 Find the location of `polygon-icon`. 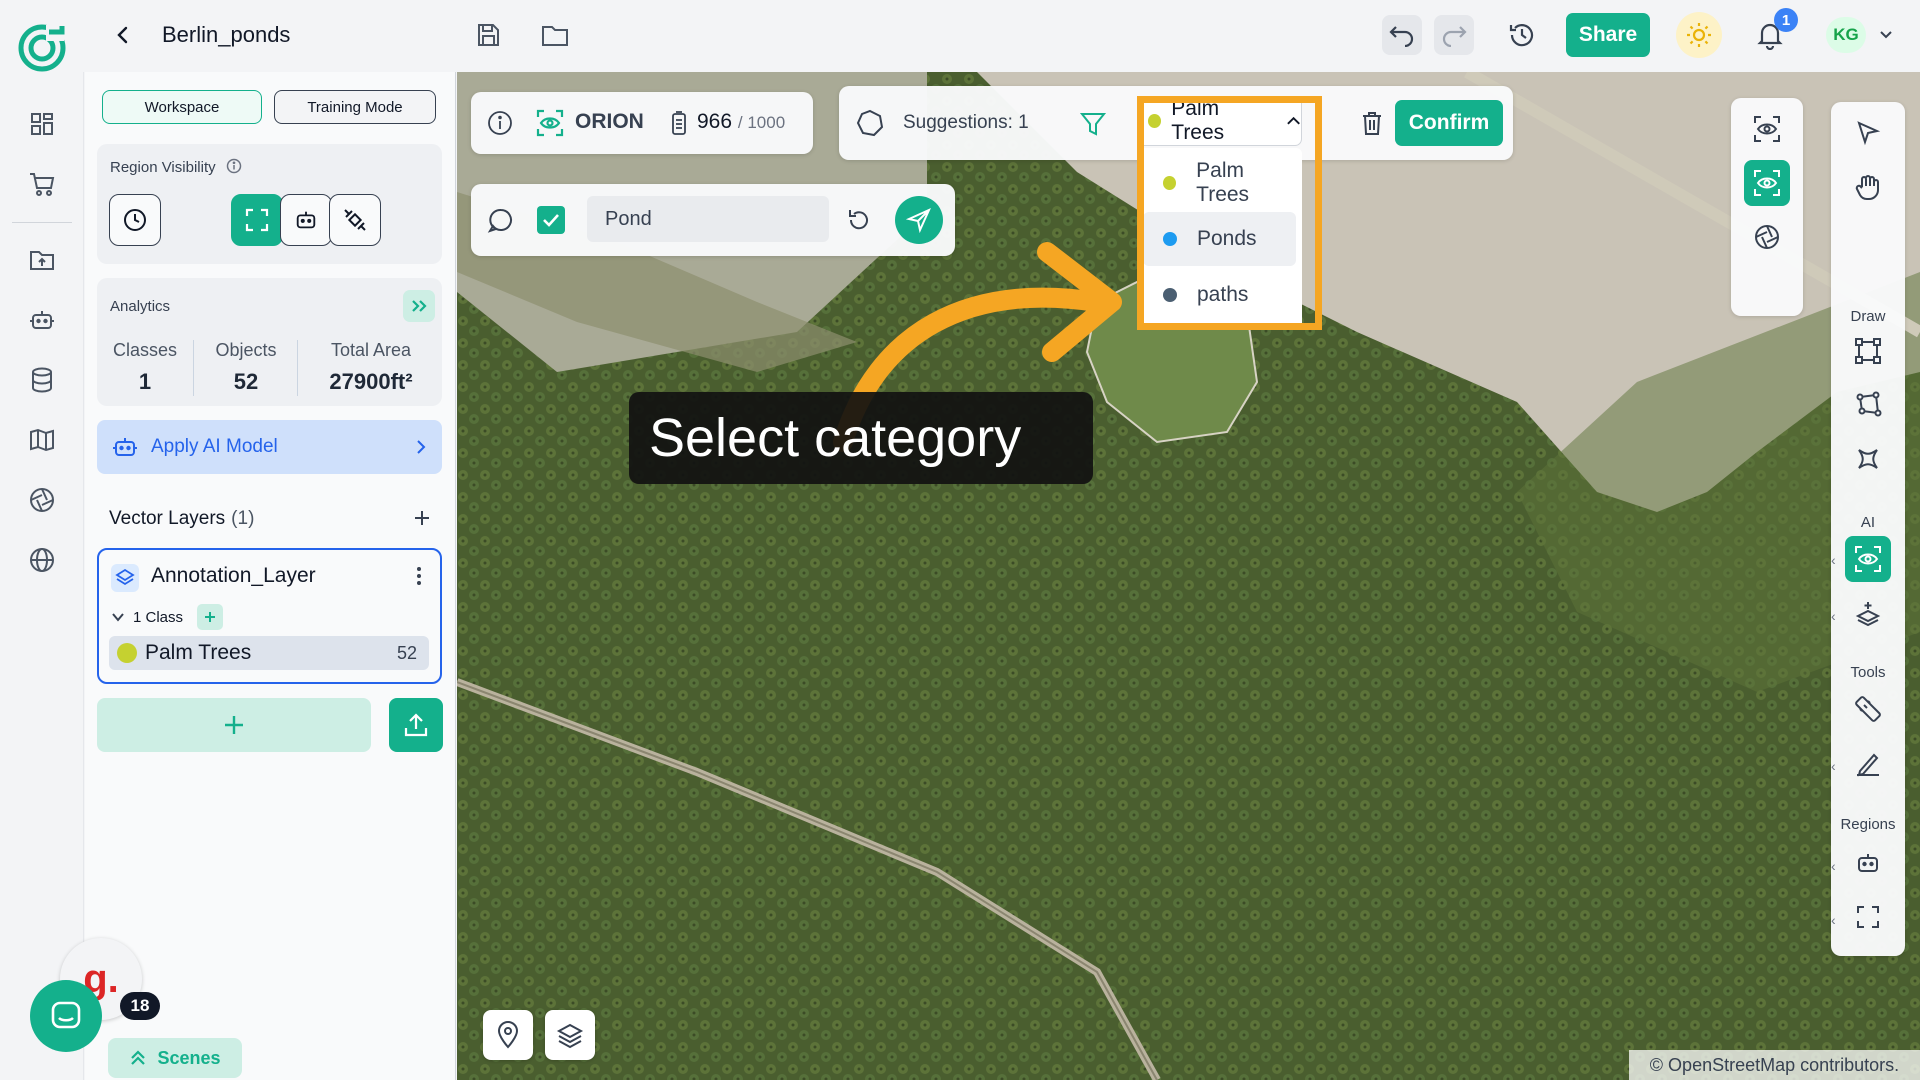

polygon-icon is located at coordinates (870, 125).